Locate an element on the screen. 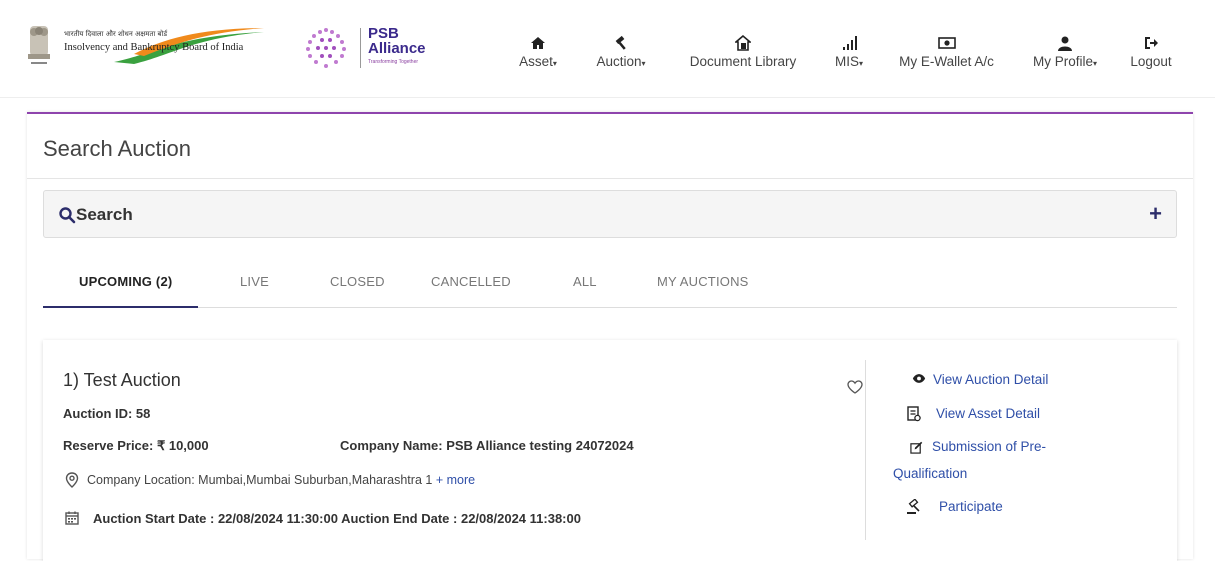  search-icon is located at coordinates (67, 215).